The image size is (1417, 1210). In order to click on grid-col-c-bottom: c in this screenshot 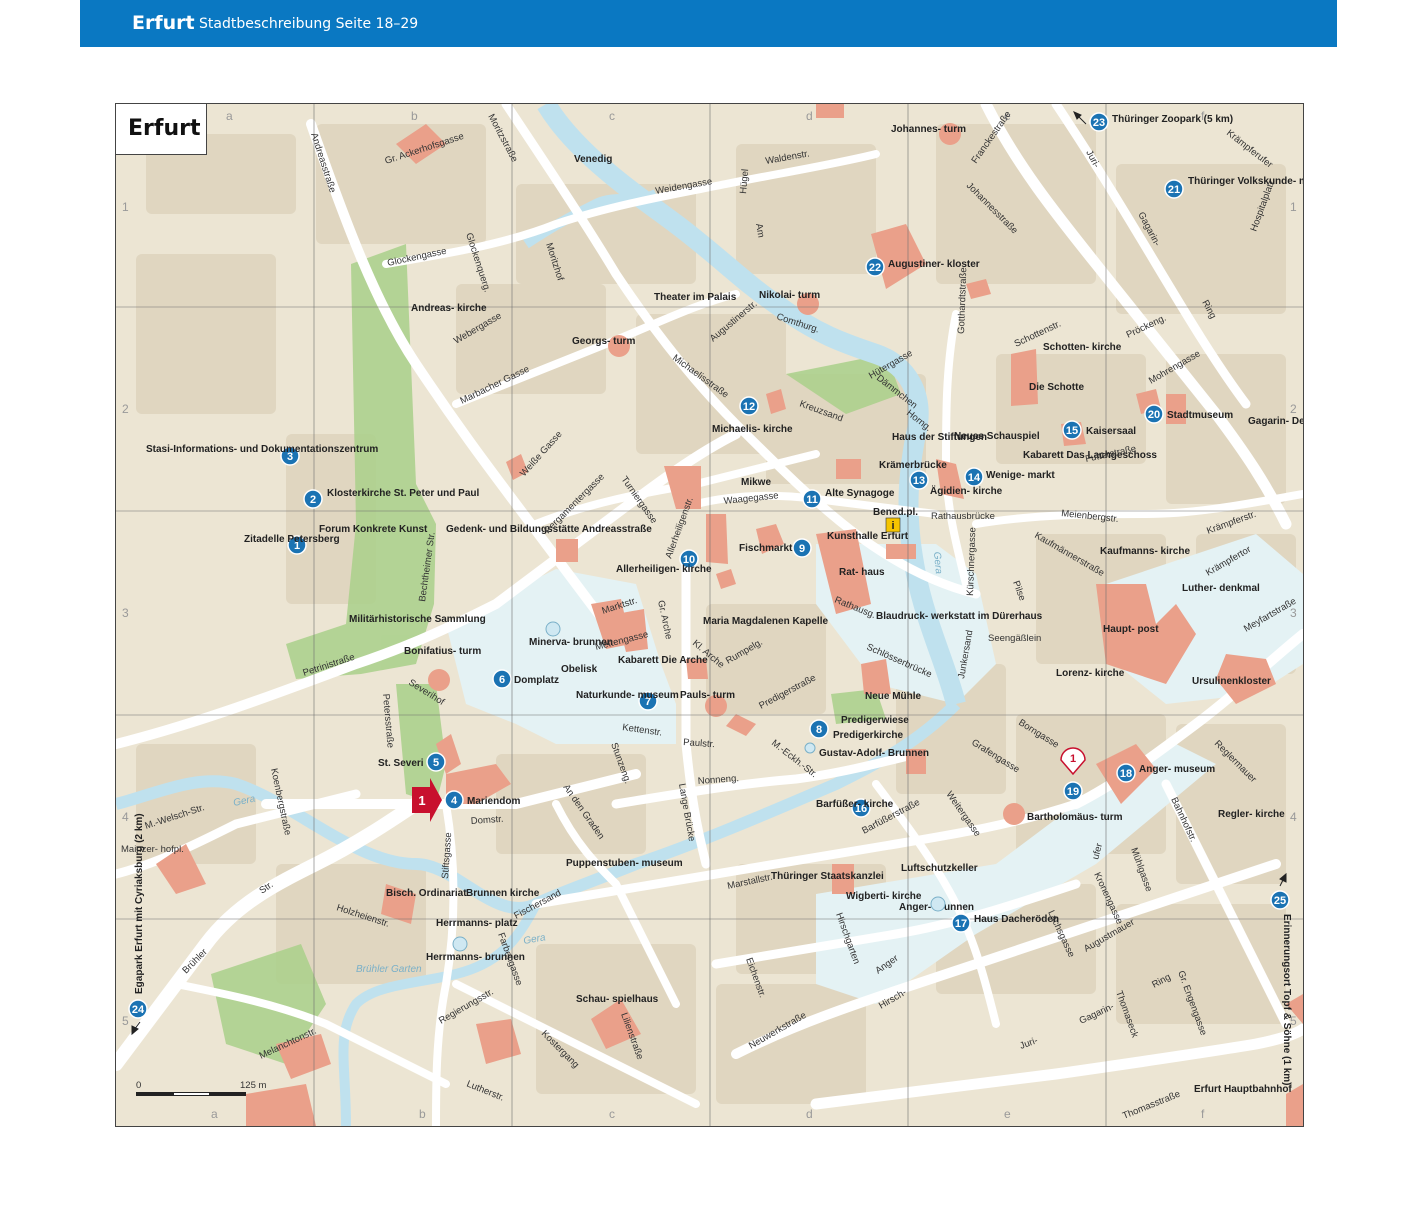, I will do `click(612, 1114)`.